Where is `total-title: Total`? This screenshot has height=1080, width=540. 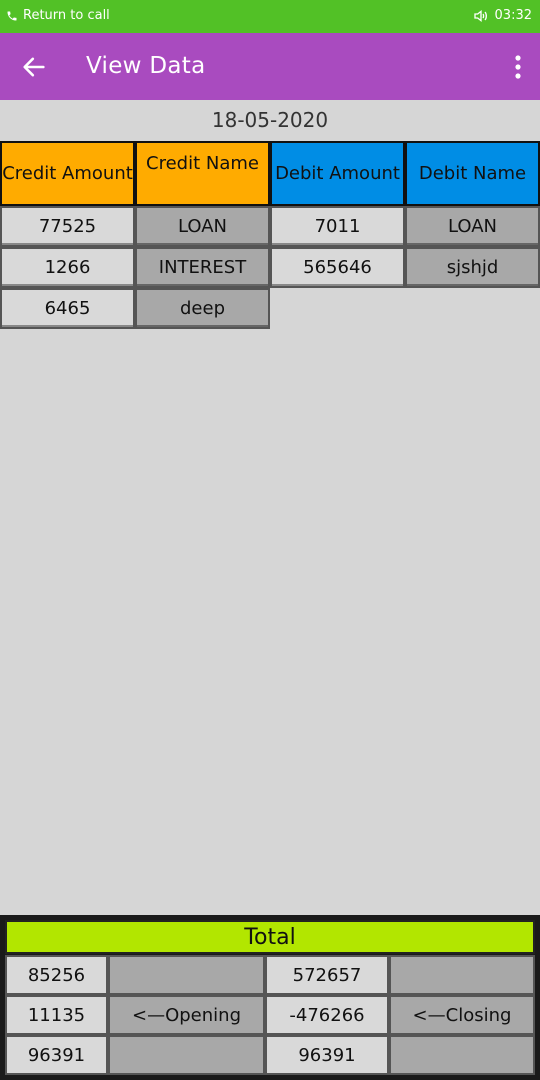 total-title: Total is located at coordinates (270, 937).